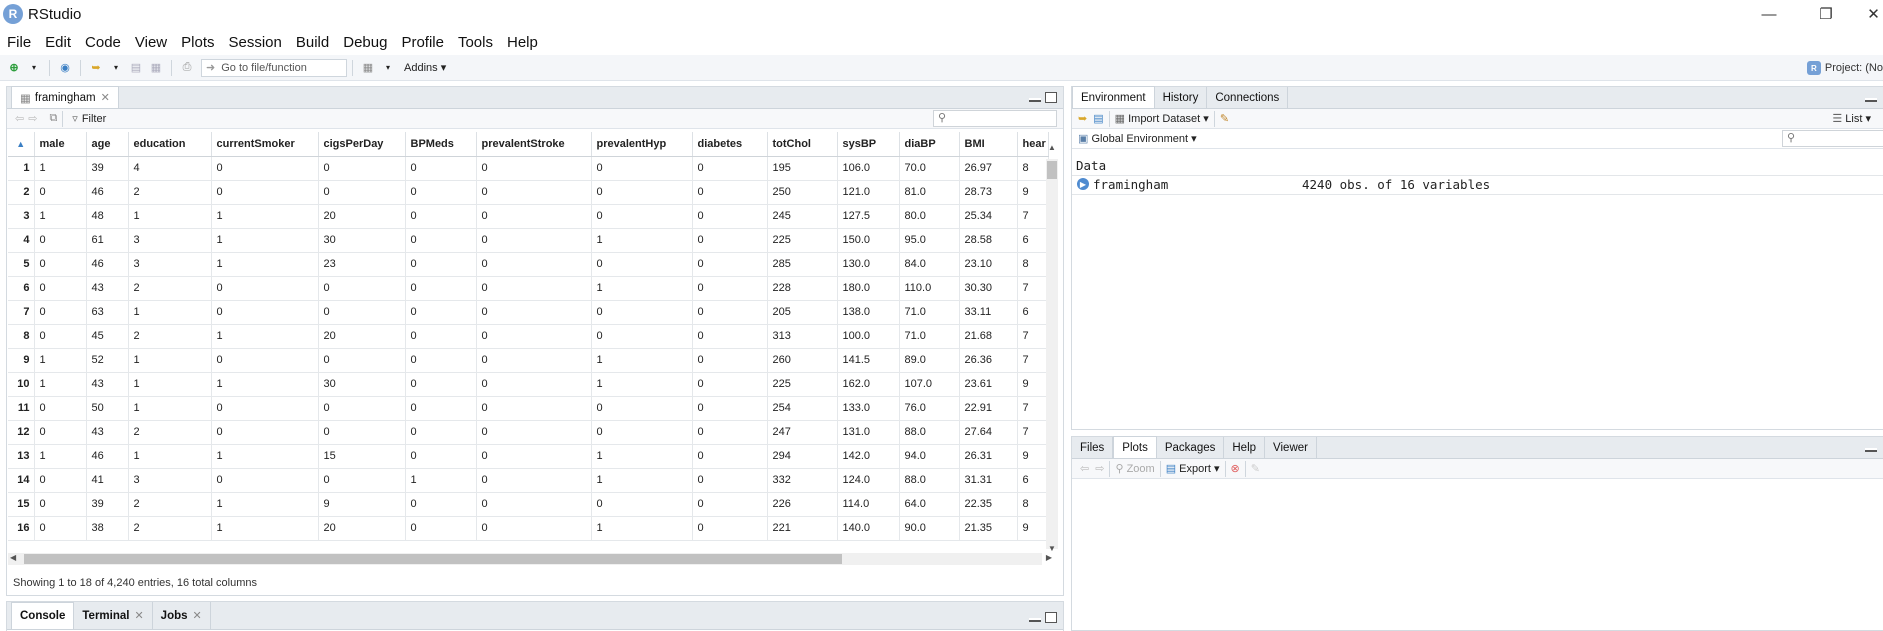  What do you see at coordinates (929, 360) in the screenshot?
I see `table-cell: 89.0` at bounding box center [929, 360].